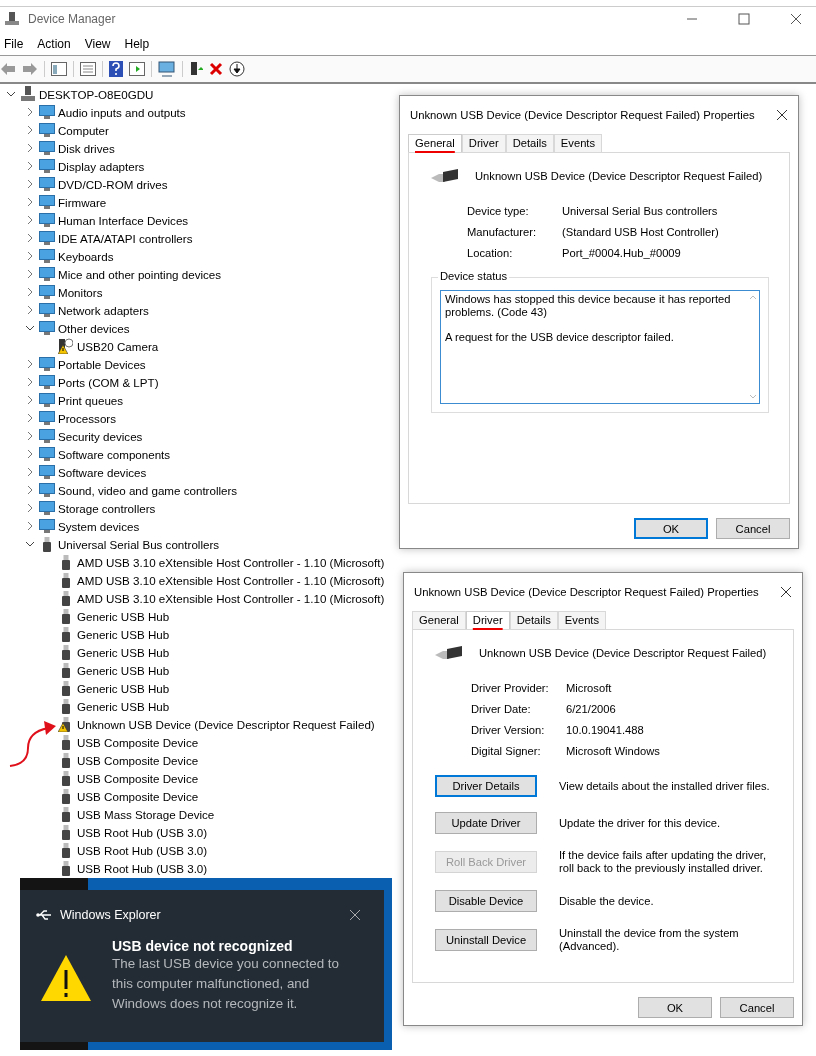 This screenshot has height=1056, width=816. What do you see at coordinates (102, 472) in the screenshot?
I see `tree-item: Software devices` at bounding box center [102, 472].